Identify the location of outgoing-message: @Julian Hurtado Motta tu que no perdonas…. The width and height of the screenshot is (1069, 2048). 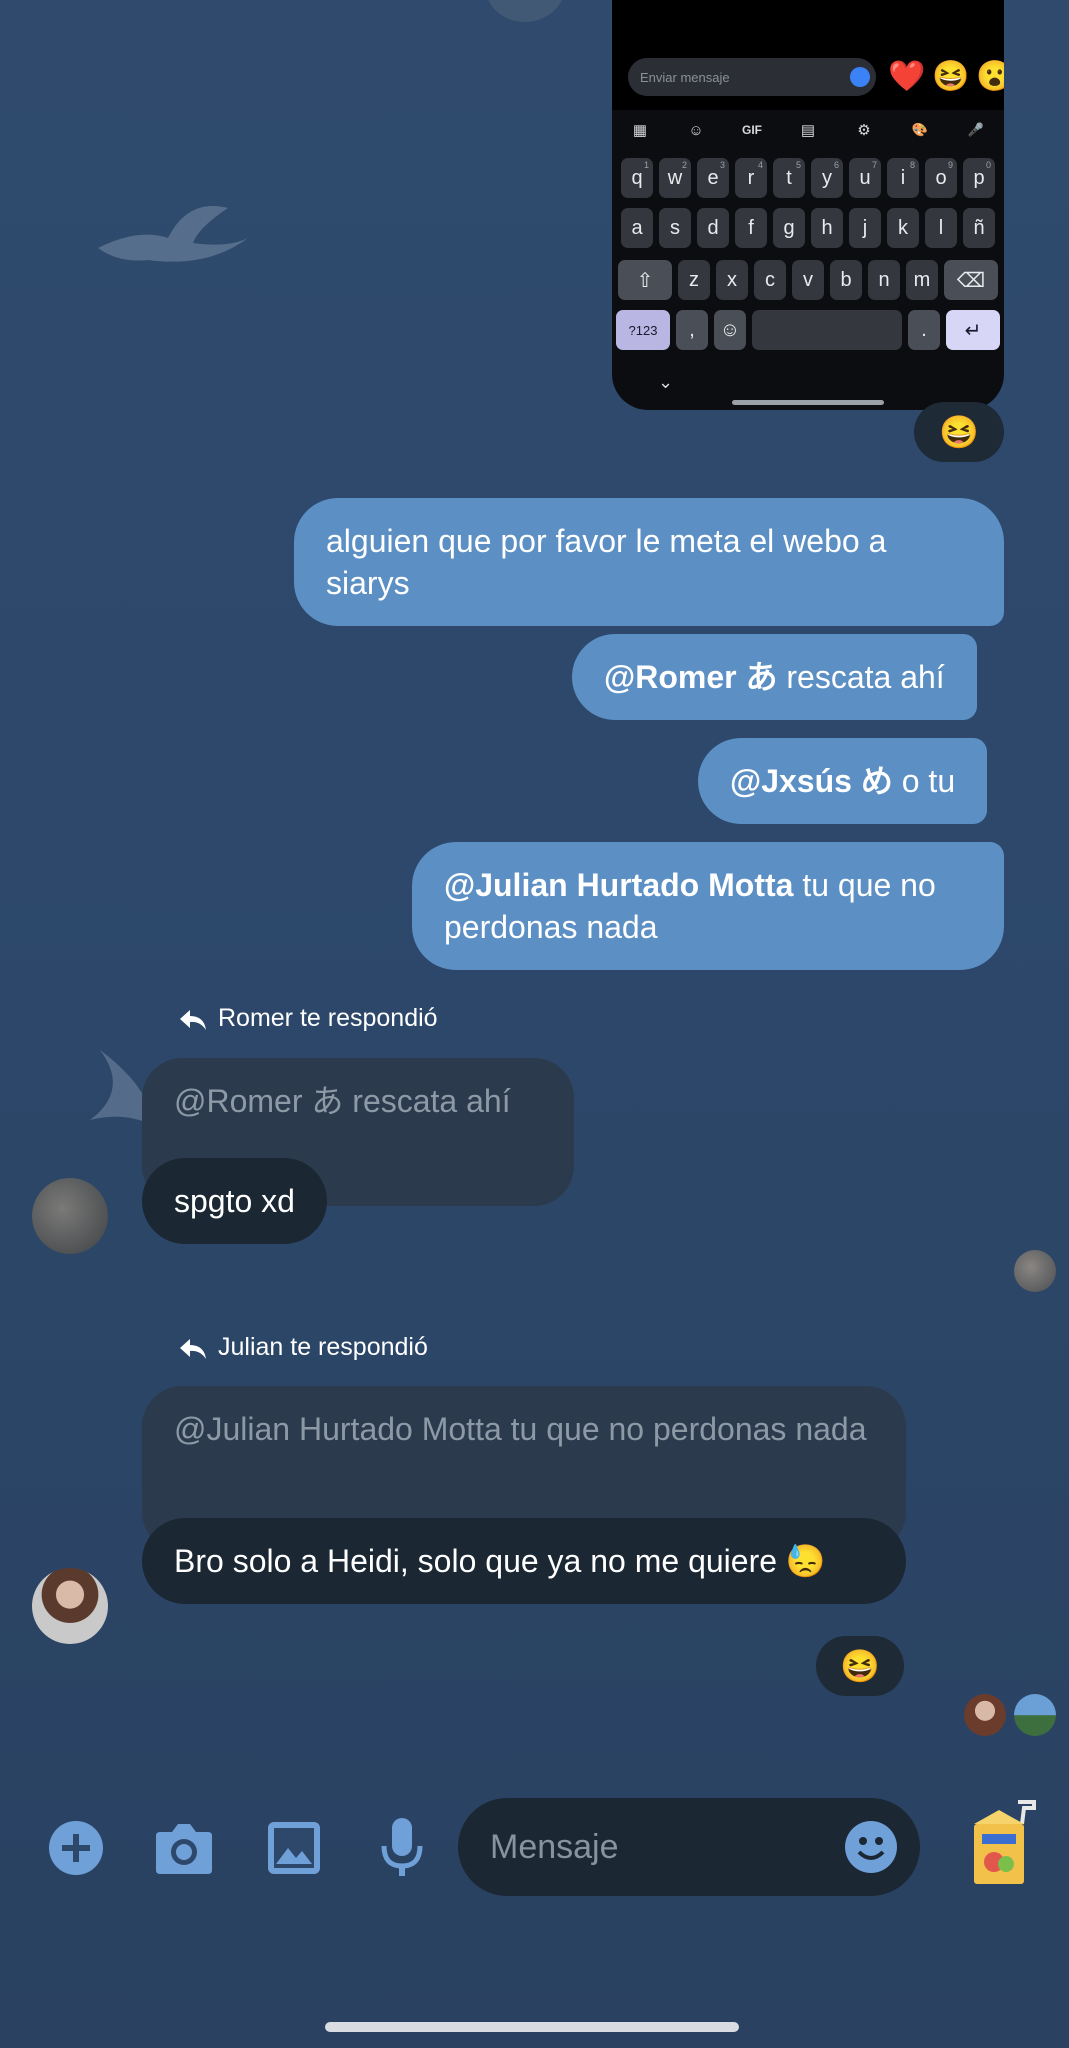
(708, 906).